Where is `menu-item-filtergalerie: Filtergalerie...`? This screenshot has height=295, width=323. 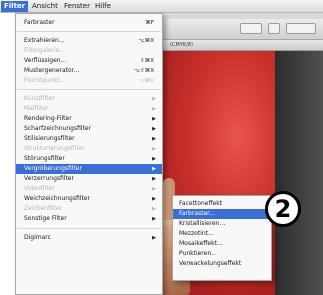 menu-item-filtergalerie: Filtergalerie... is located at coordinates (45, 50).